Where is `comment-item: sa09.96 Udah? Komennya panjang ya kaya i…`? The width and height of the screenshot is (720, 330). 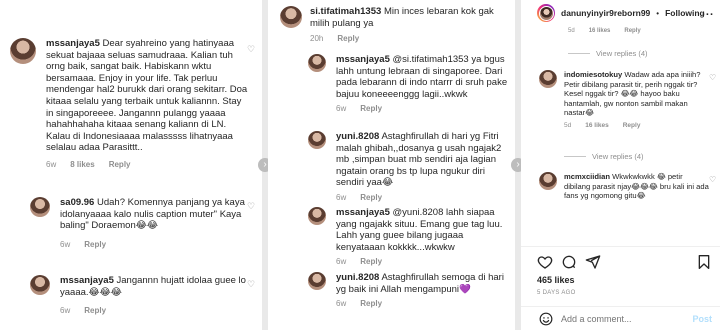 comment-item: sa09.96 Udah? Komennya panjang ya kaya i… is located at coordinates (139, 223).